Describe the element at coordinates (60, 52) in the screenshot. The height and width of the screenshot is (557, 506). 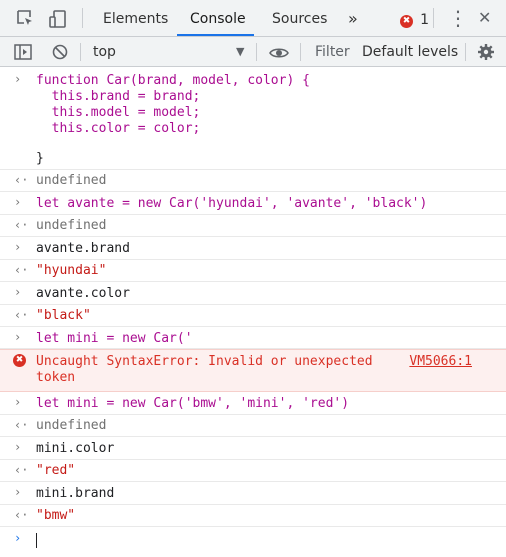
I see `clear-console-icon` at that location.